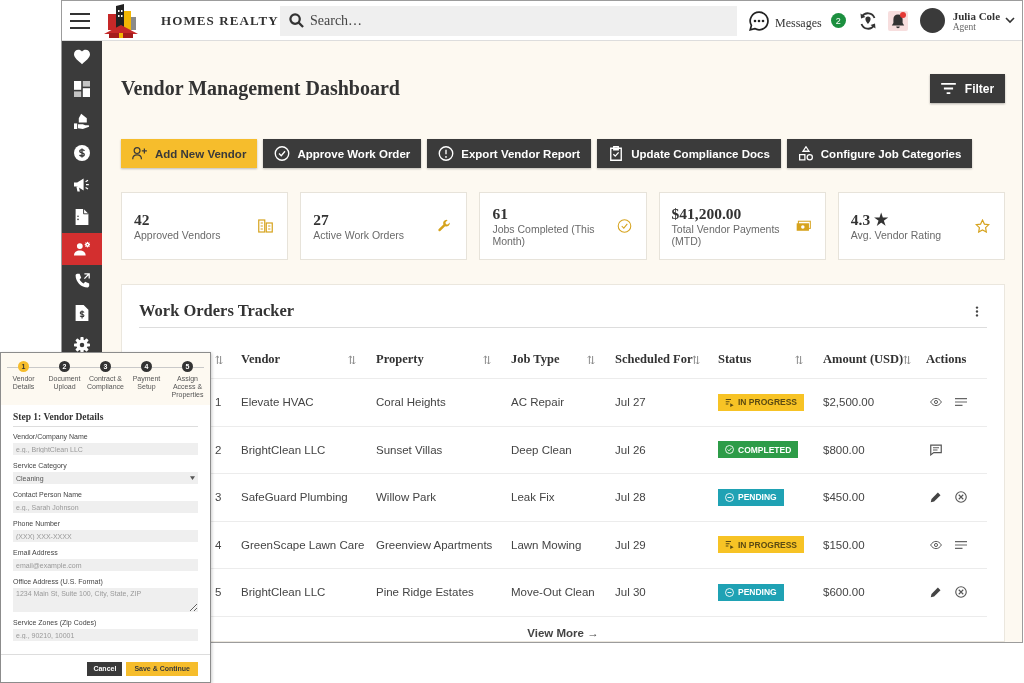 Image resolution: width=1024 pixels, height=683 pixels. What do you see at coordinates (616, 153) in the screenshot?
I see `clipboard-check-icon` at bounding box center [616, 153].